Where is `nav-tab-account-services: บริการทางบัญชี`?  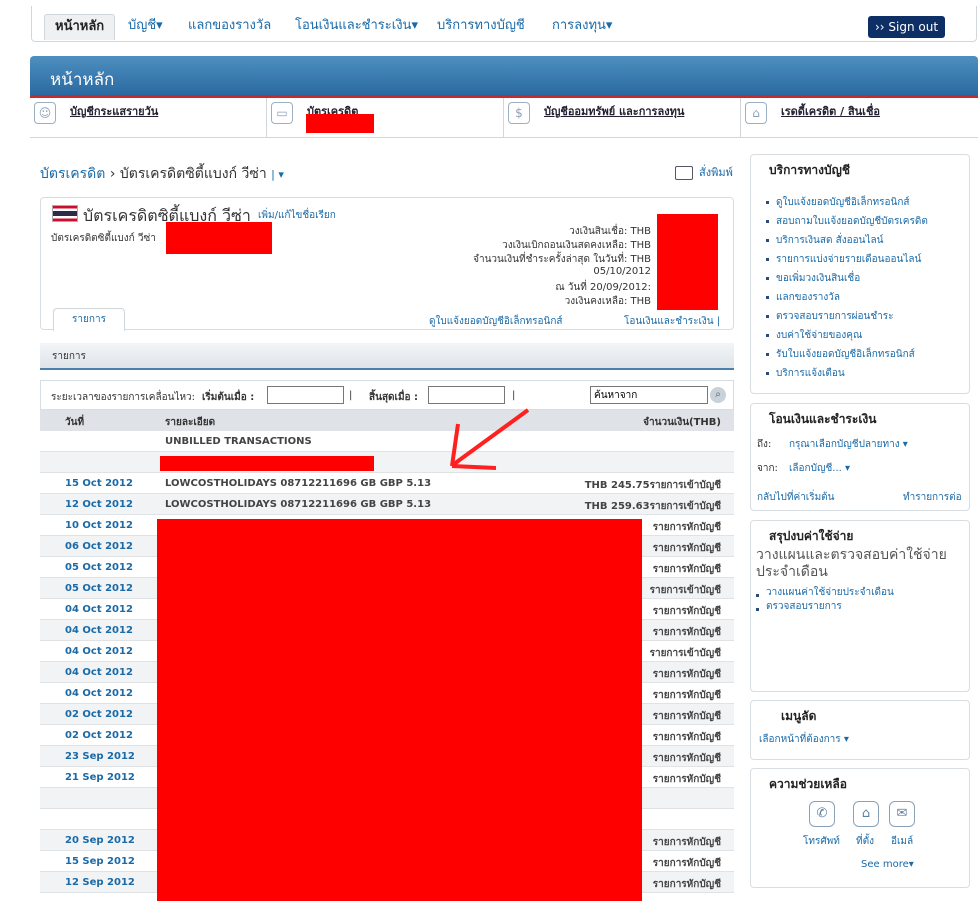
nav-tab-account-services: บริการทางบัญชี is located at coordinates (481, 27).